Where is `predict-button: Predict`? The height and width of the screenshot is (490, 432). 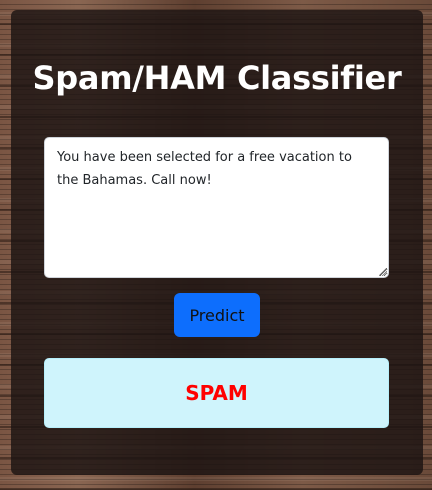 predict-button: Predict is located at coordinates (217, 315).